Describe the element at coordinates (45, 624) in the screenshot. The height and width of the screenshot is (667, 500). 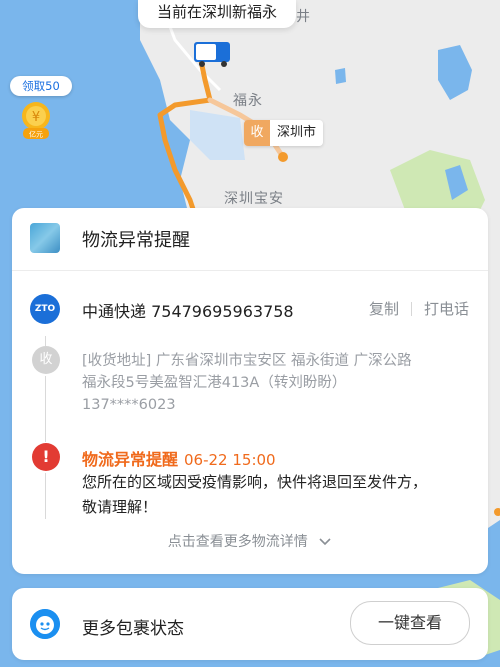
I see `package-mascot-icon` at that location.